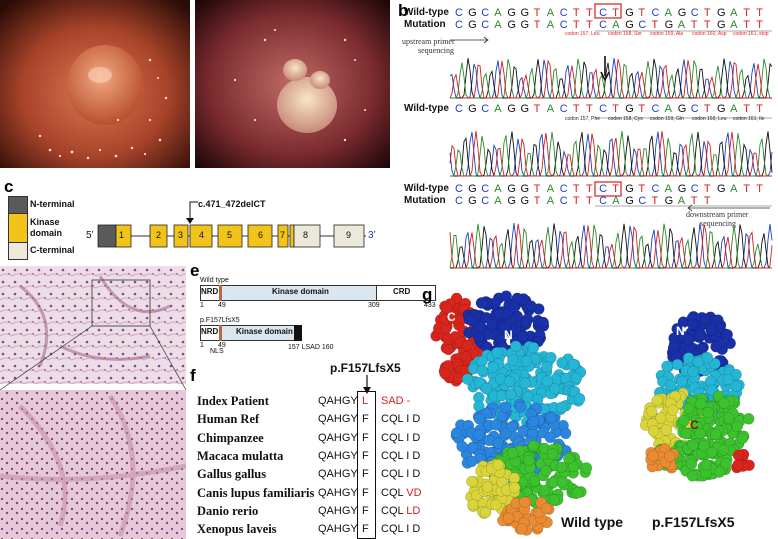 This screenshot has width=778, height=539. Describe the element at coordinates (428, 41) in the screenshot. I see `upstream-primer-note-1: upstream primer` at that location.